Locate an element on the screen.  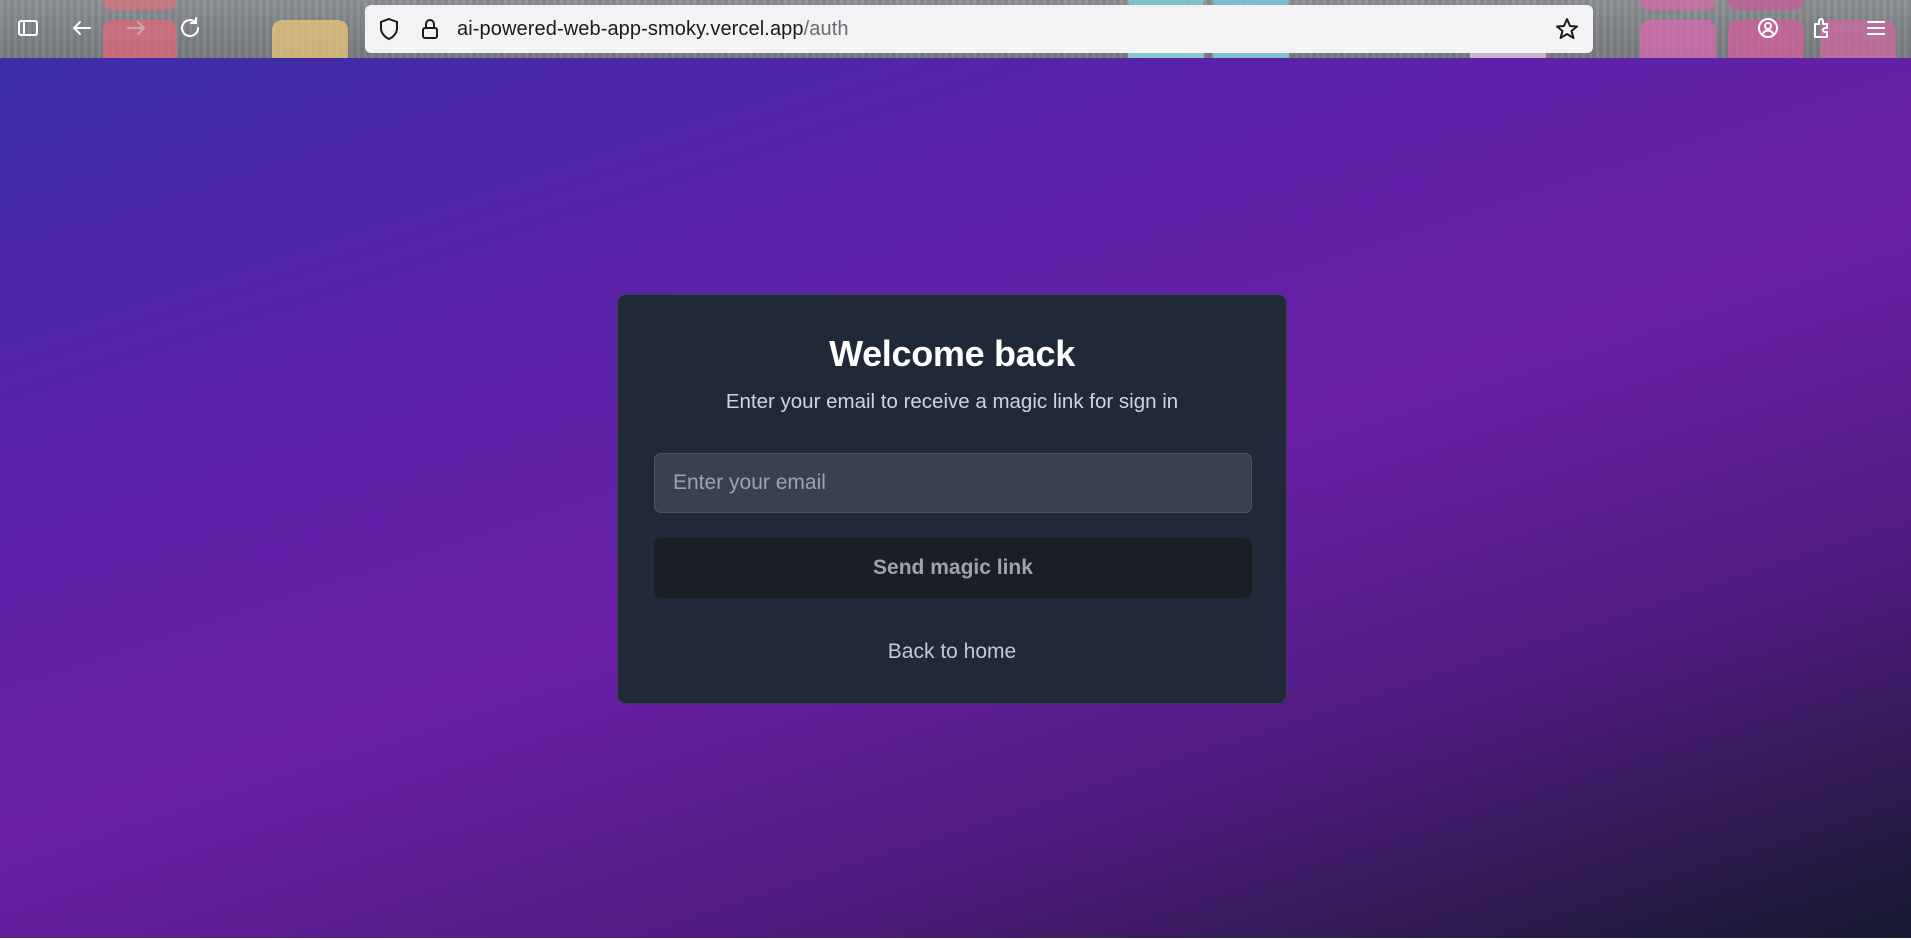
shield-icon is located at coordinates (389, 29).